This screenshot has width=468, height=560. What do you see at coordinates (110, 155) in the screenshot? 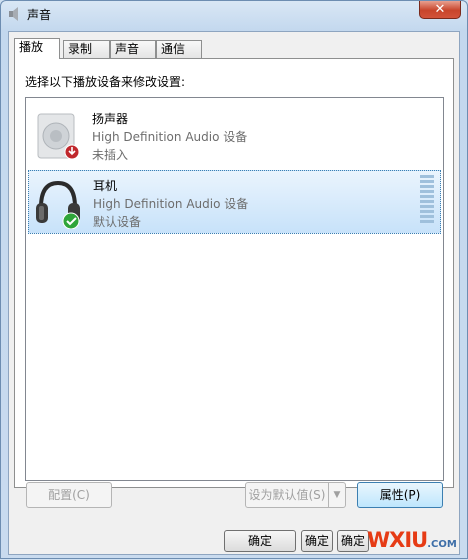
I see `device-status: 未插入` at bounding box center [110, 155].